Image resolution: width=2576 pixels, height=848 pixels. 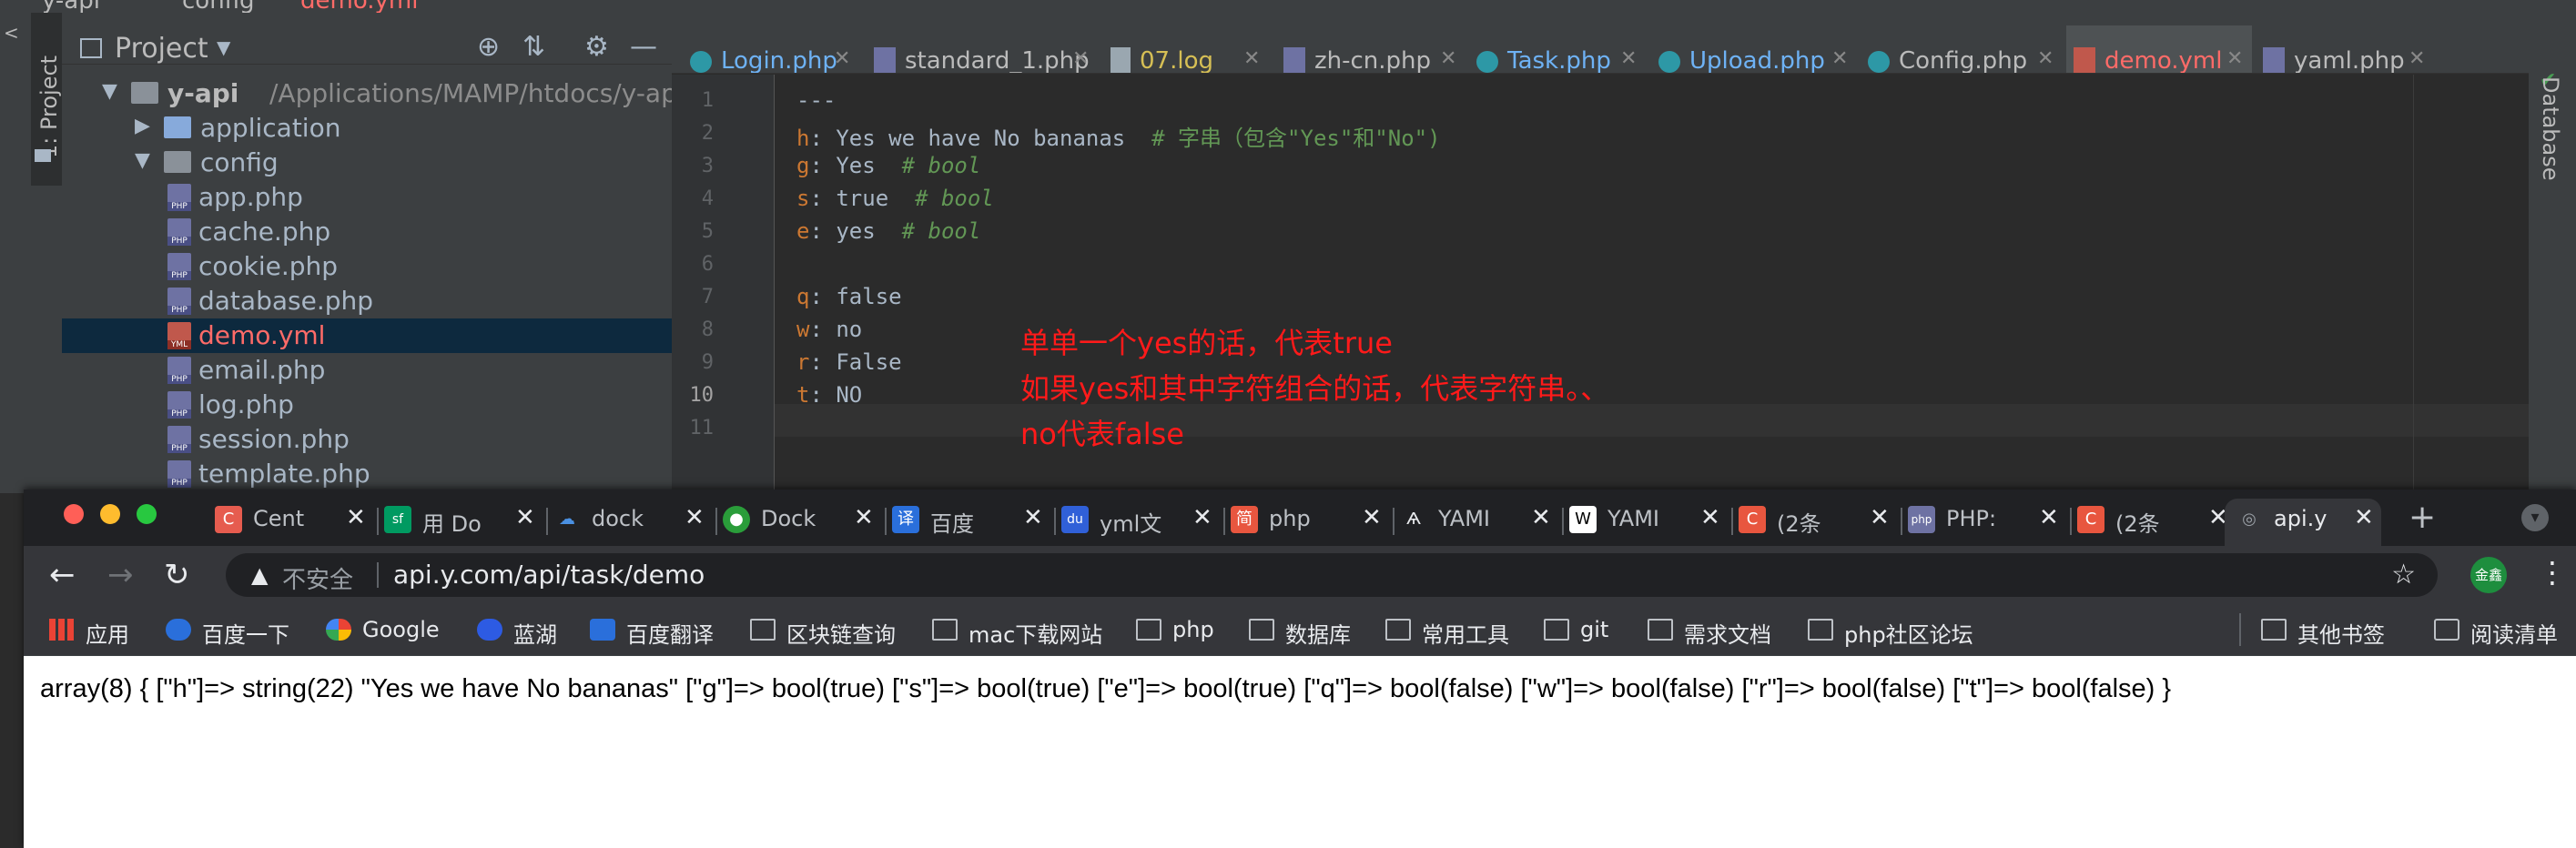 I want to click on editor-tab-log: 07.log ✕, so click(x=1188, y=49).